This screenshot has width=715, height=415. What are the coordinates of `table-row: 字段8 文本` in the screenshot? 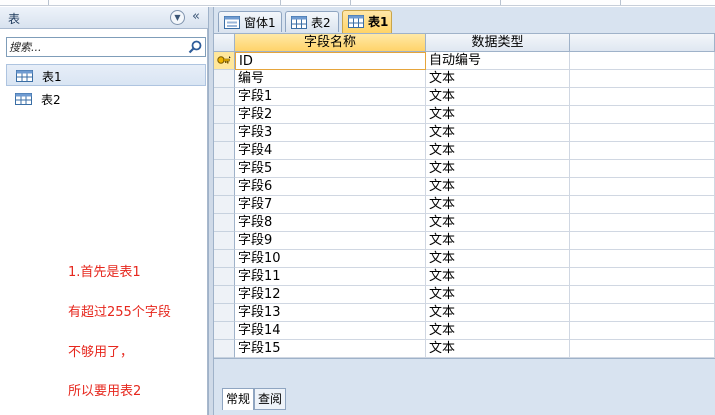 It's located at (464, 223).